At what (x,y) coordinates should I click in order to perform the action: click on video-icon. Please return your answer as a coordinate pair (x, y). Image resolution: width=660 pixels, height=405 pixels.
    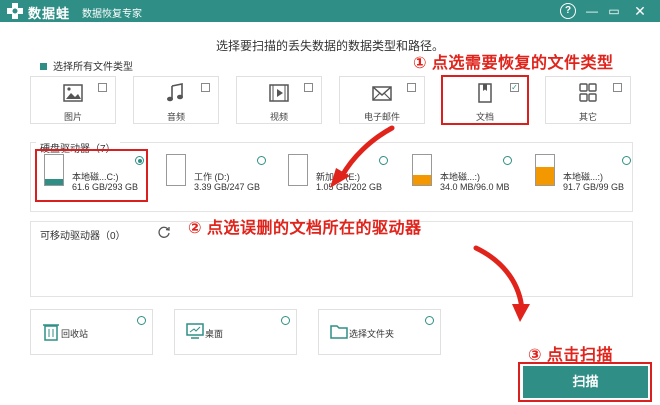
    Looking at the image, I should click on (279, 93).